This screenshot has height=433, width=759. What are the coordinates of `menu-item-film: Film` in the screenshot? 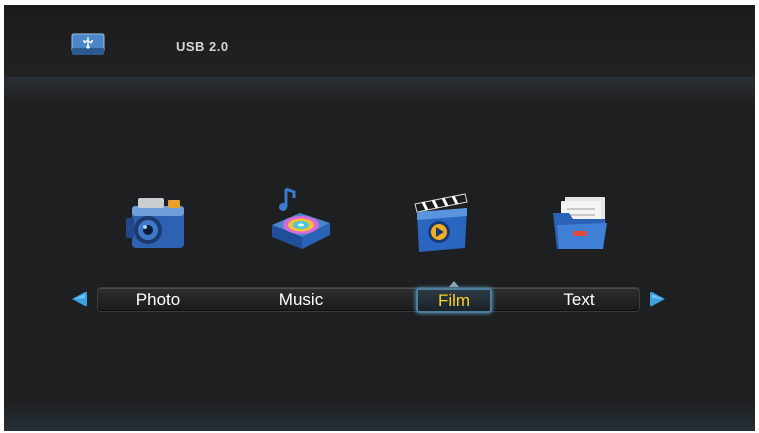 It's located at (454, 300).